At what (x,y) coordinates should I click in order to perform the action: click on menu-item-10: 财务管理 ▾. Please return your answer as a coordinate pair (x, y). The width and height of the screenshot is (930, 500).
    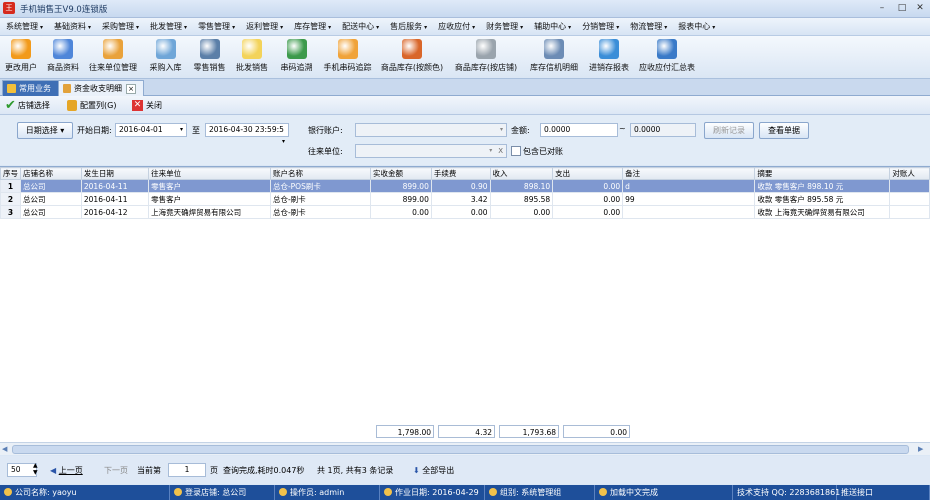
    Looking at the image, I should click on (504, 26).